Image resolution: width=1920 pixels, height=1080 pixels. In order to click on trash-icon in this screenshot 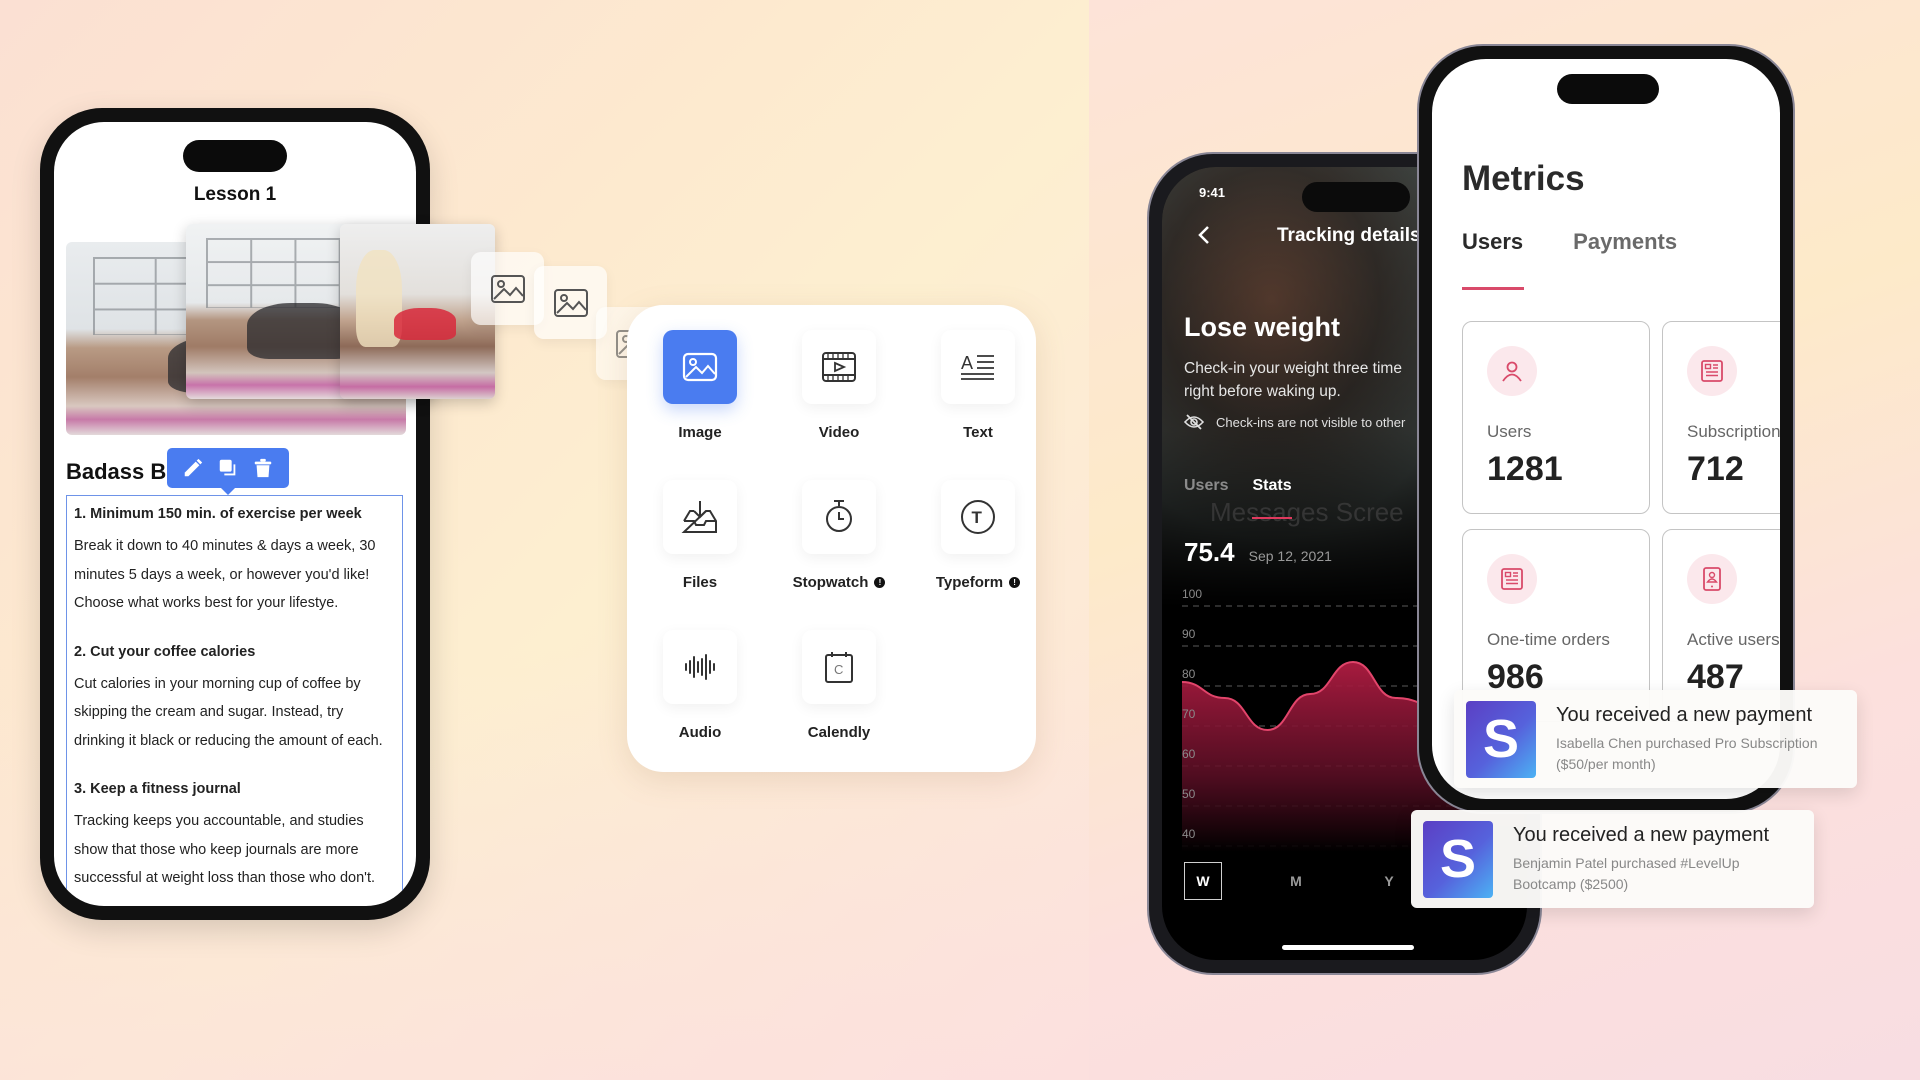, I will do `click(263, 468)`.